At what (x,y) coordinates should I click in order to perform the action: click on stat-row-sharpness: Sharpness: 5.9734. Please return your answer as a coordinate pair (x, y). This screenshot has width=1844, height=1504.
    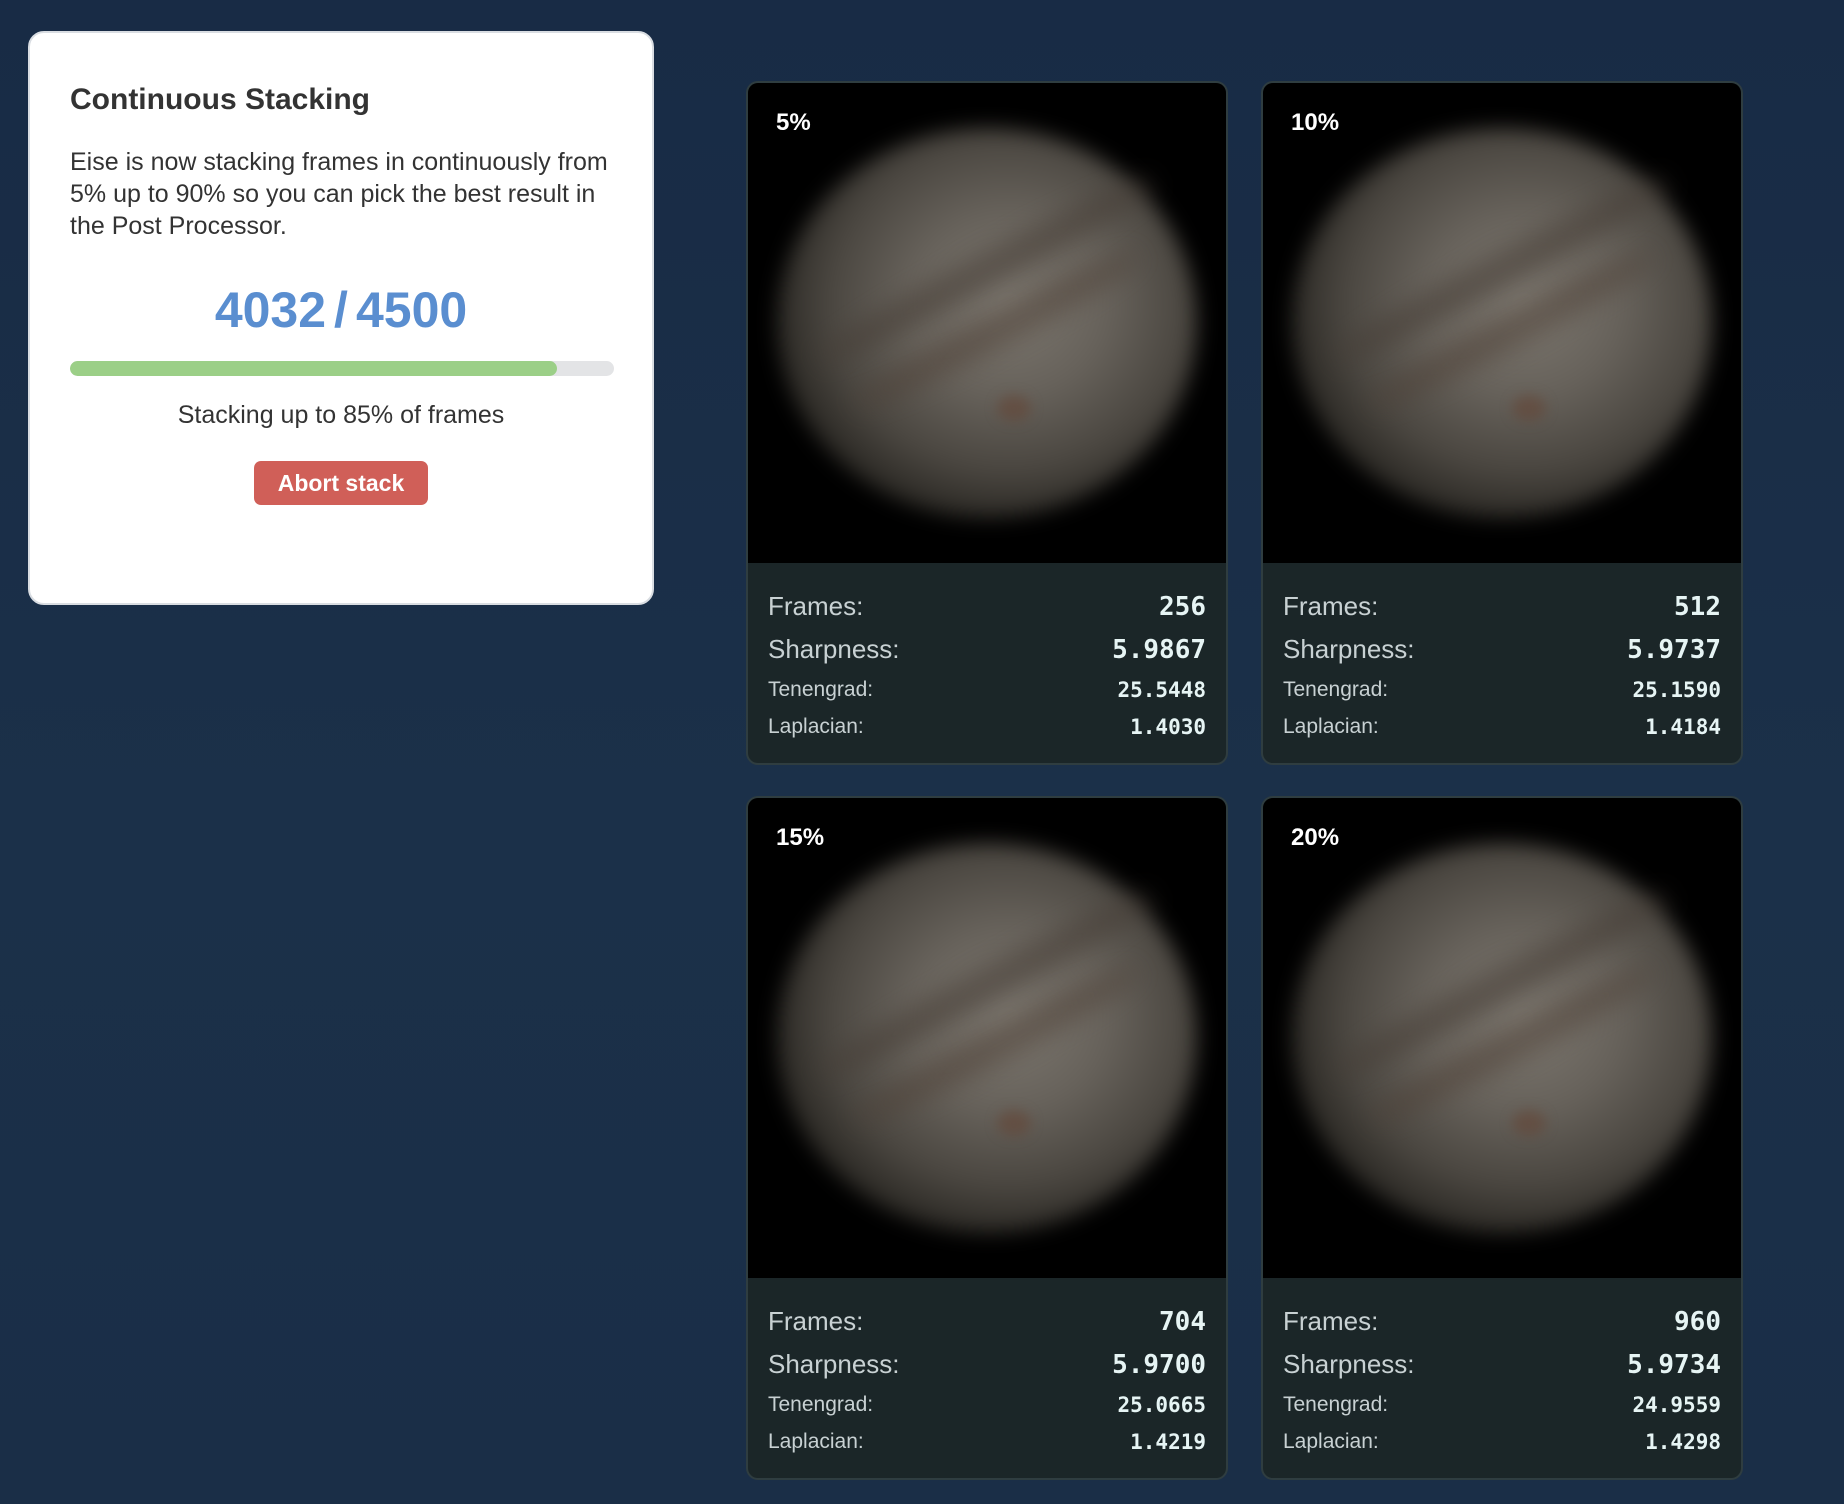
    Looking at the image, I should click on (1502, 1364).